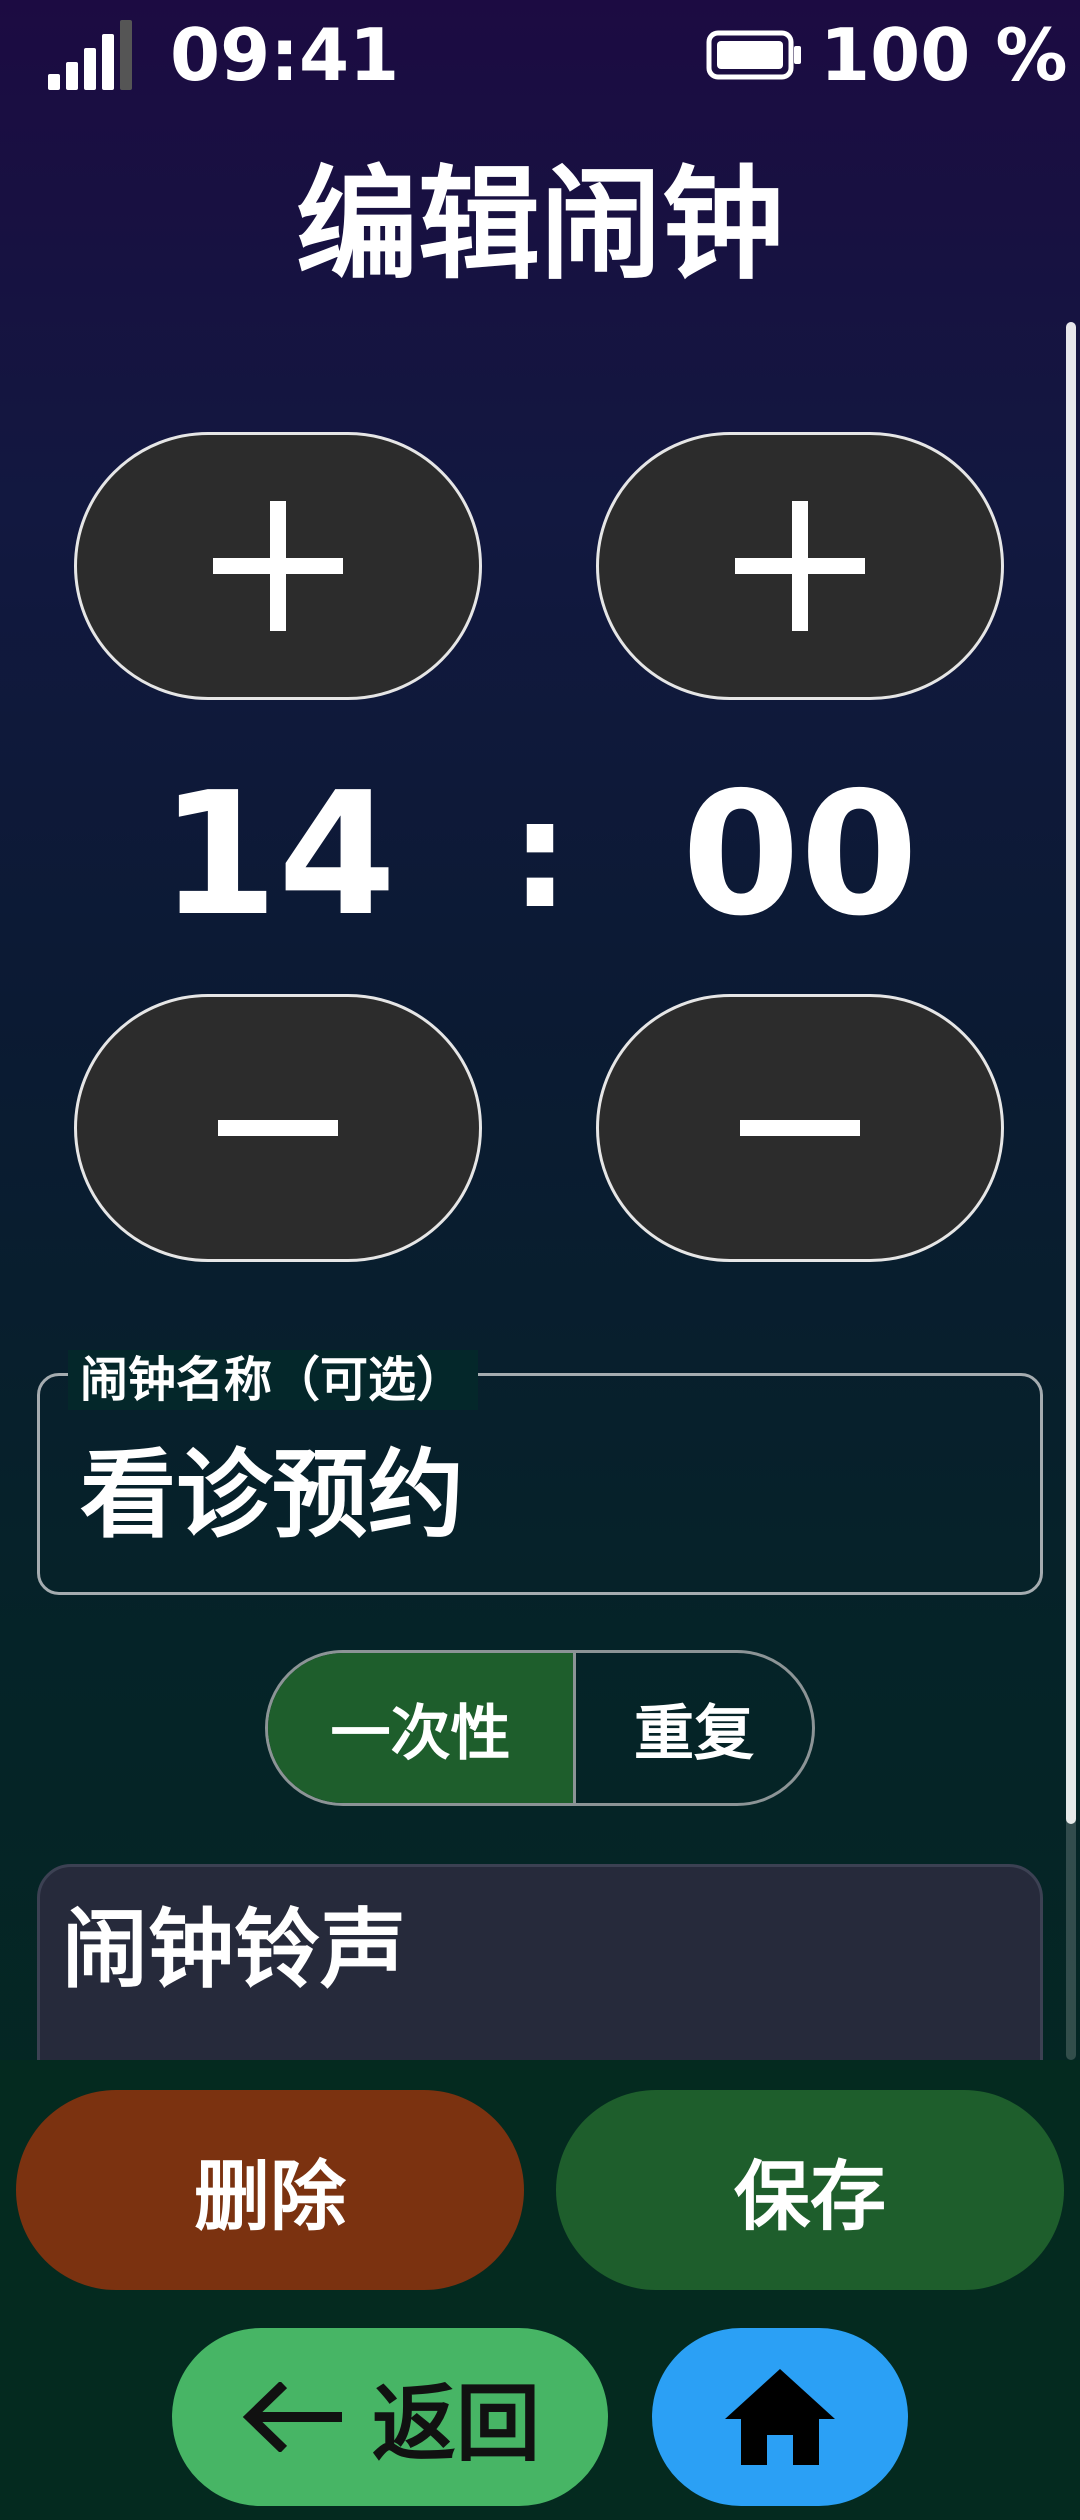 The image size is (1080, 2520). I want to click on option-once: 一次性, so click(422, 1728).